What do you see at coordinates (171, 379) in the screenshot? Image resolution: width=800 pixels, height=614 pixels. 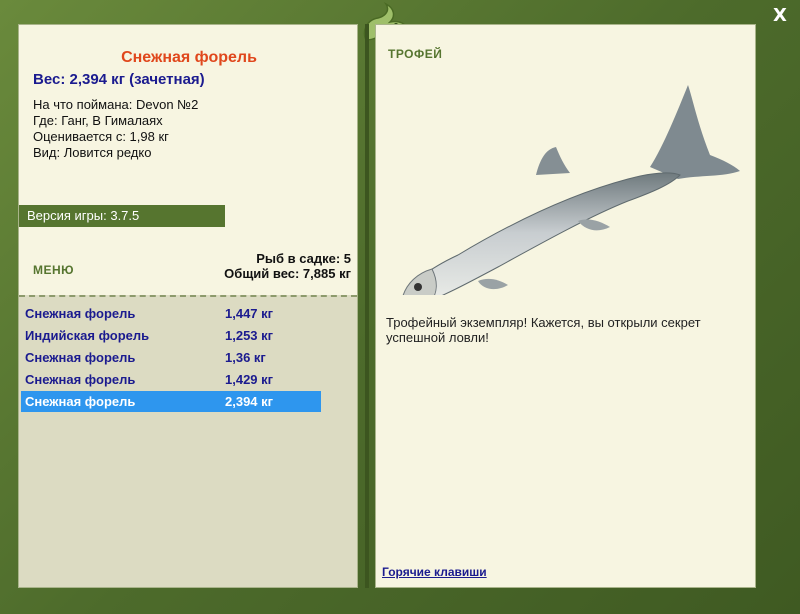 I see `catch-list-item: Снежная форель 1,429 кг` at bounding box center [171, 379].